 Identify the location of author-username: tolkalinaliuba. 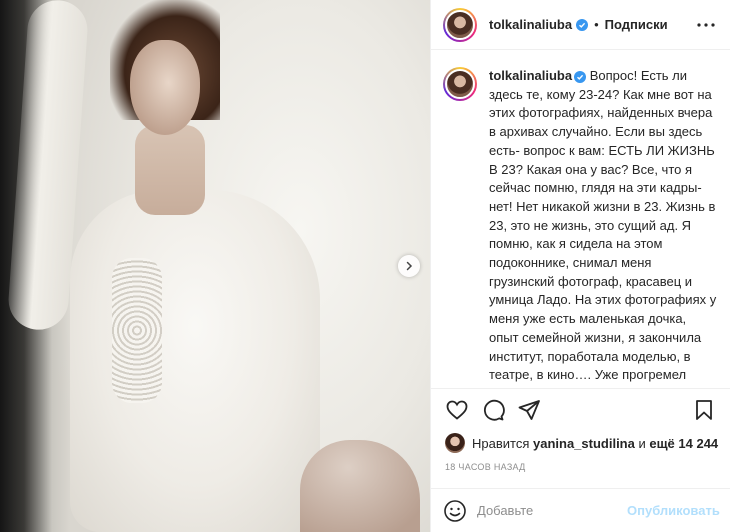
(530, 24).